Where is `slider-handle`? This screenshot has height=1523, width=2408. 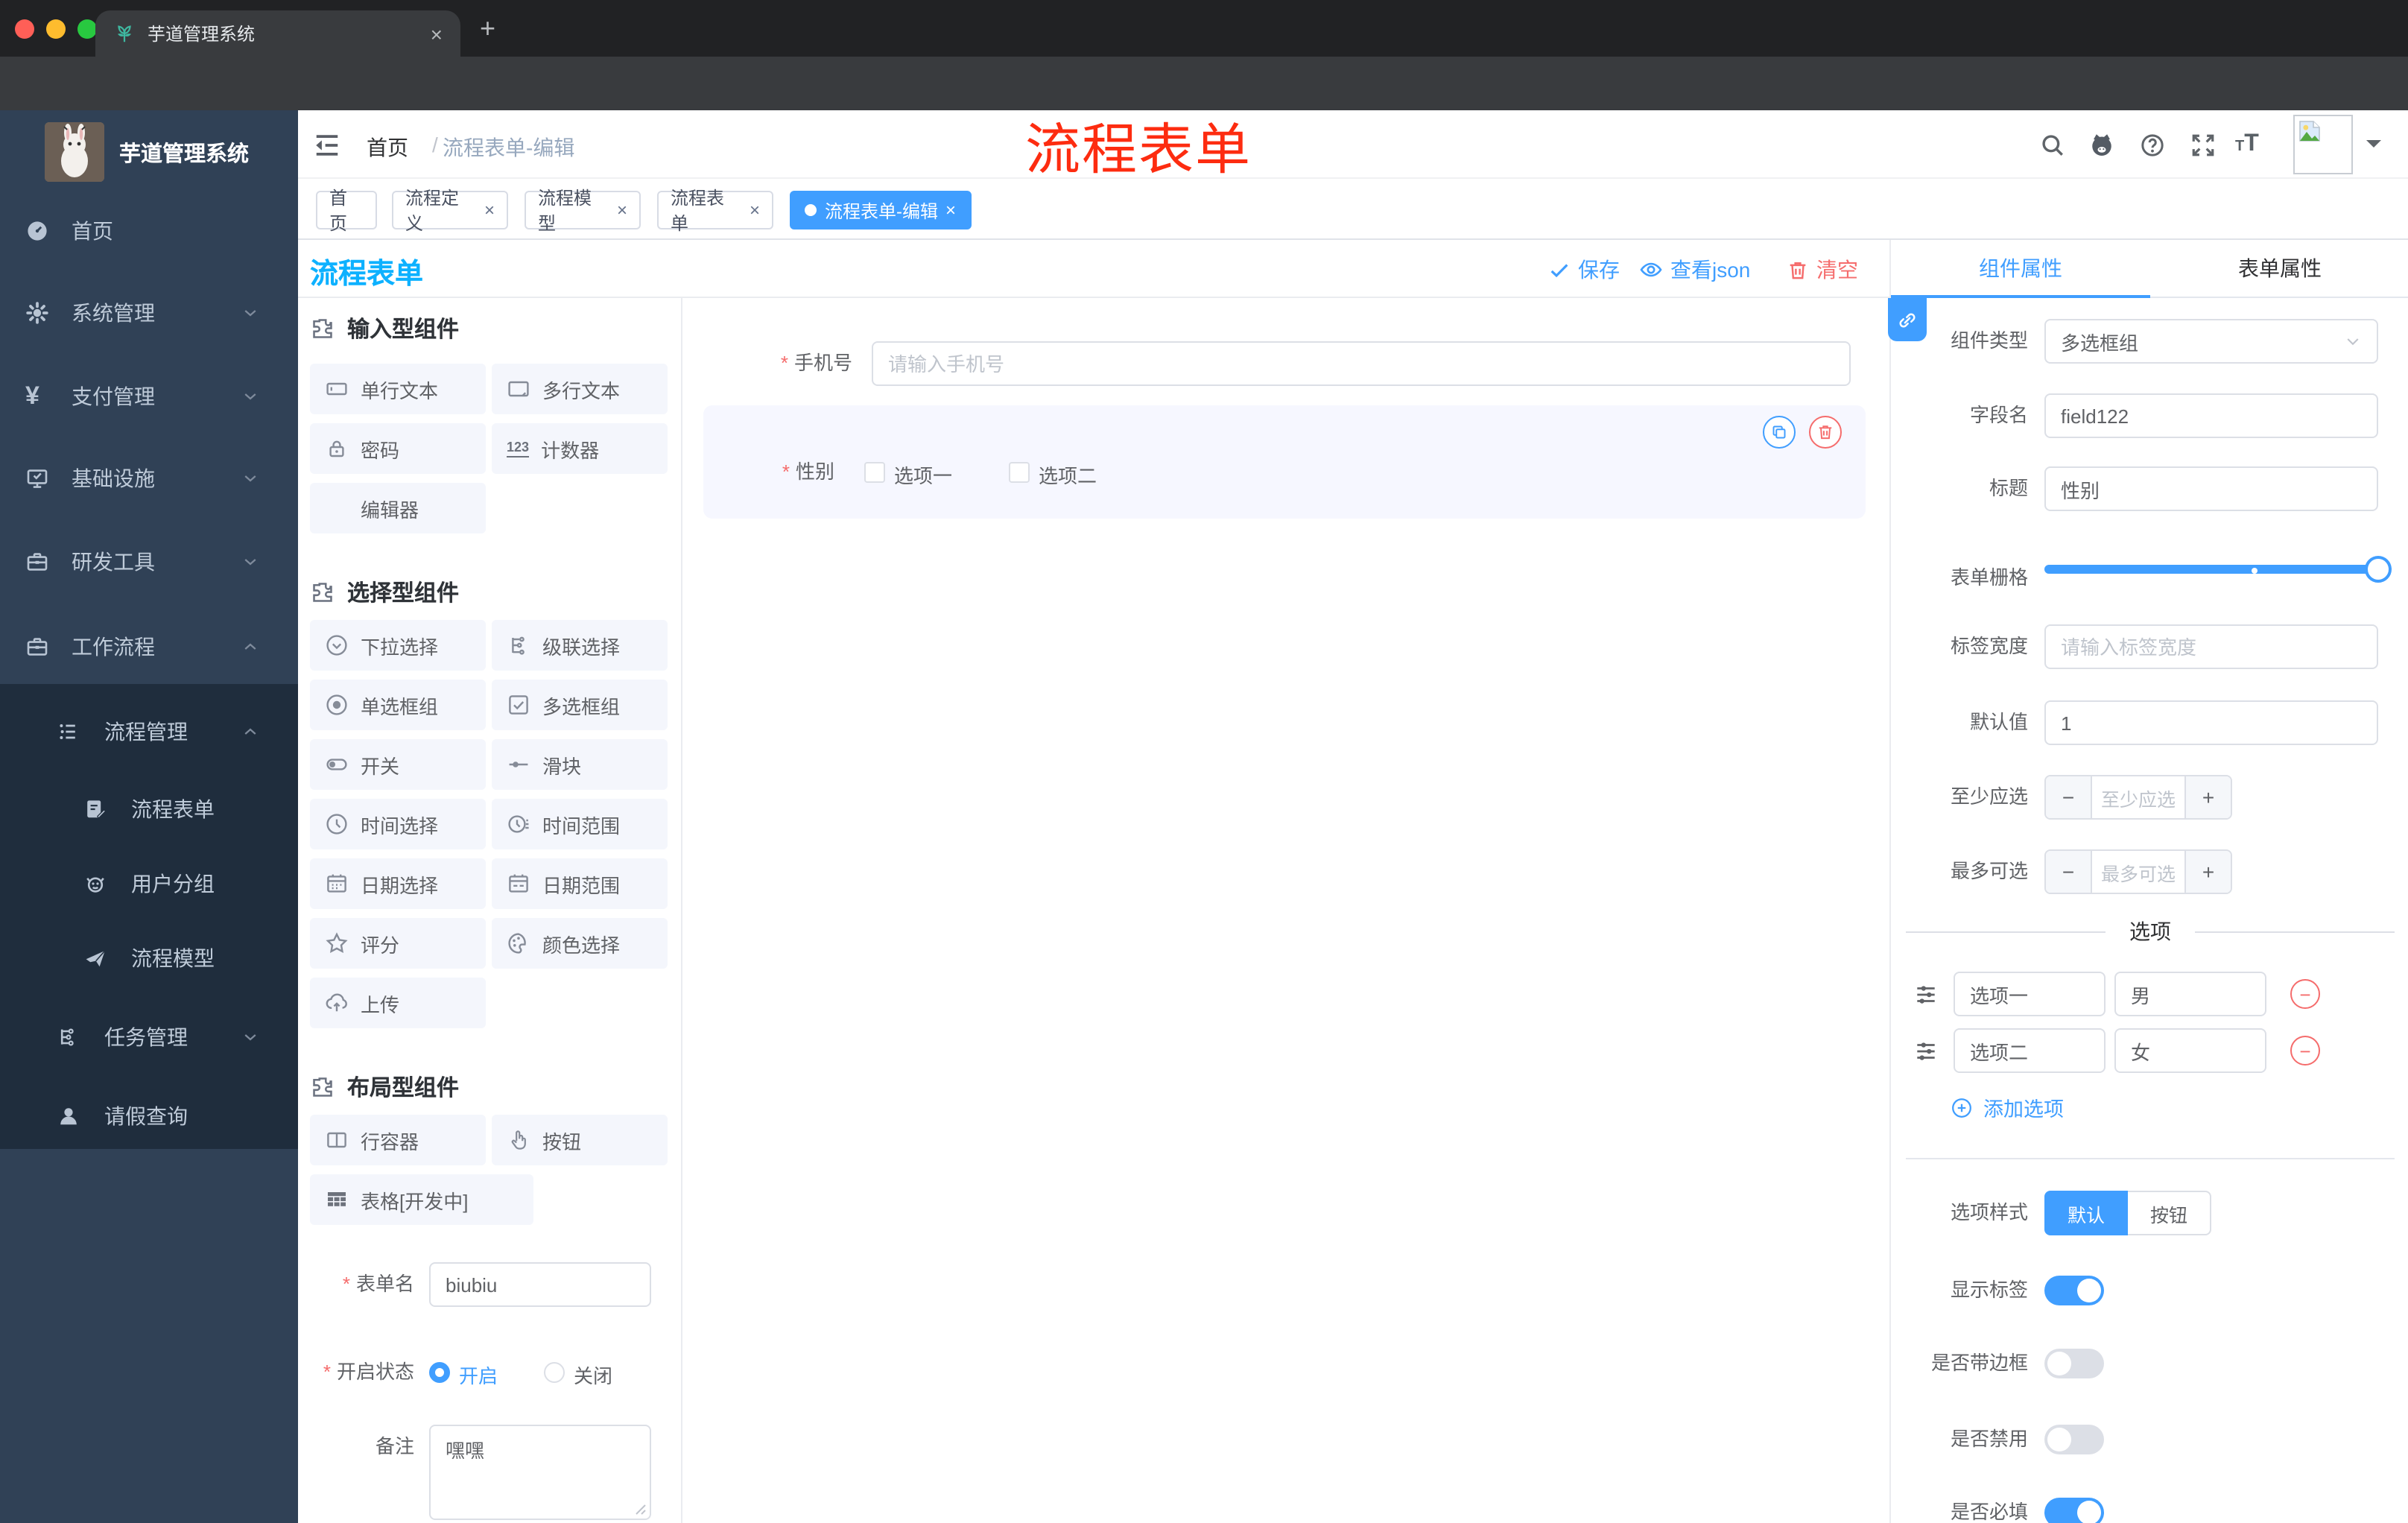 slider-handle is located at coordinates (2378, 570).